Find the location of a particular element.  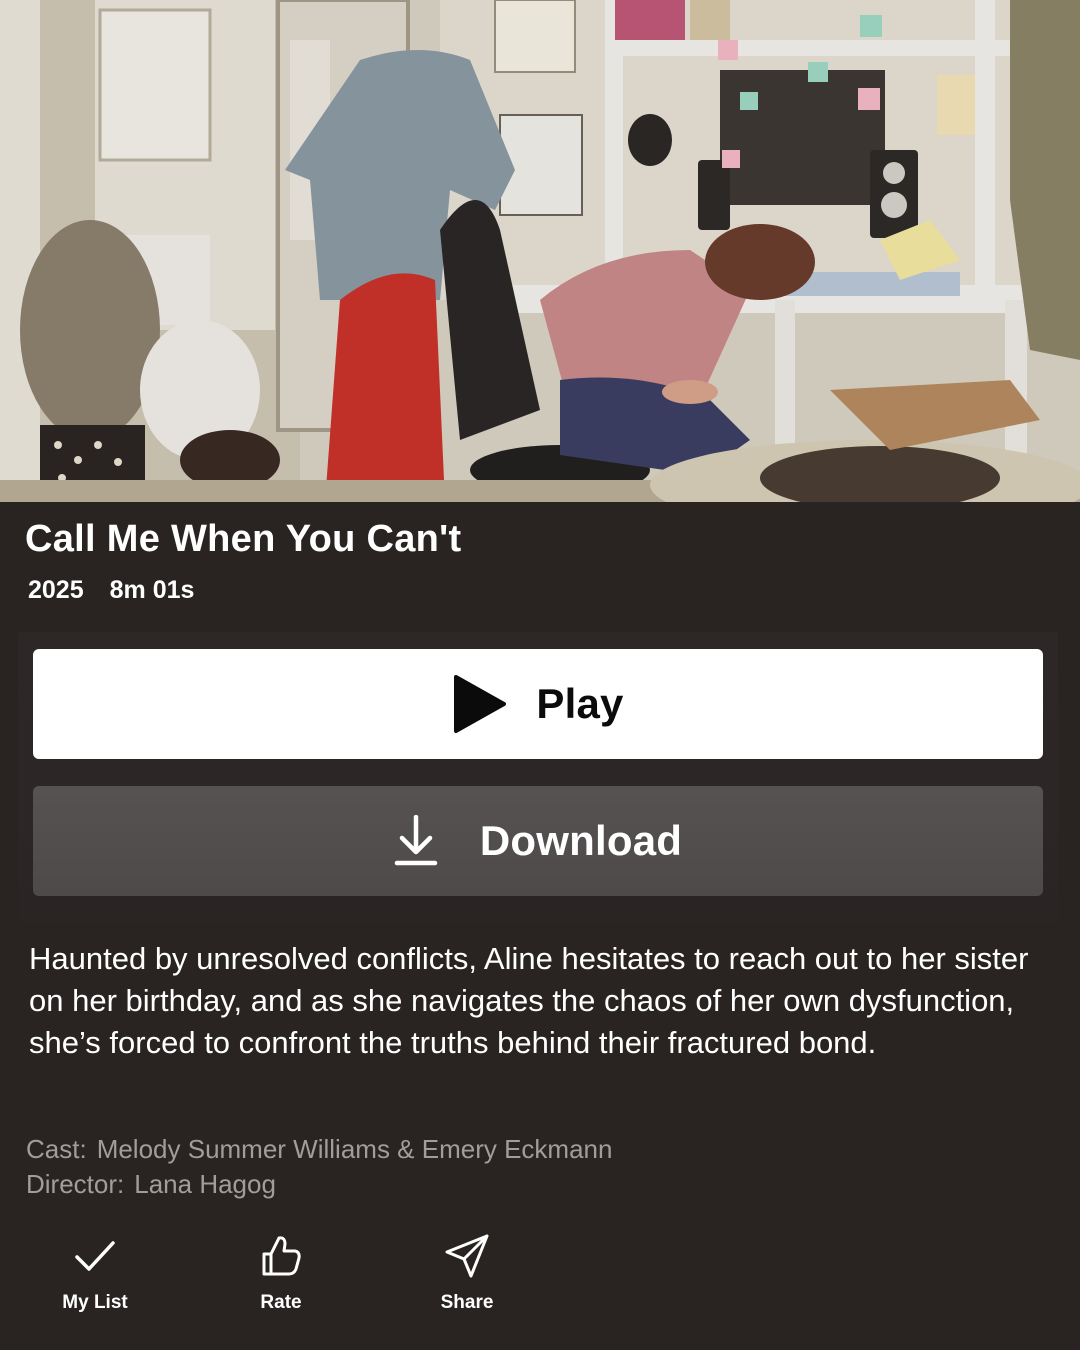

cast-names: Melody Summer Williams & Emery Eckmann is located at coordinates (355, 1149).